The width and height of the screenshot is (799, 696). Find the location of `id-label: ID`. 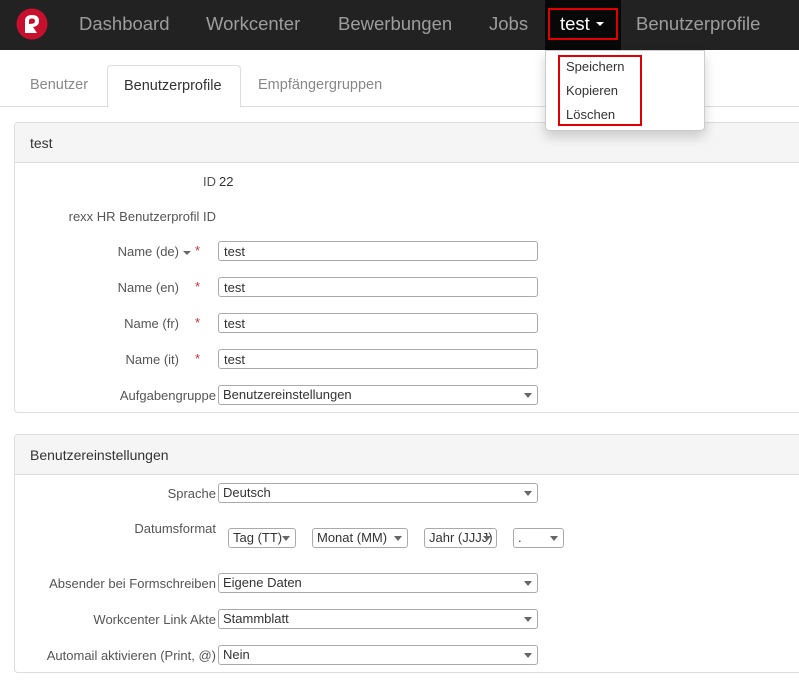

id-label: ID is located at coordinates (209, 181).